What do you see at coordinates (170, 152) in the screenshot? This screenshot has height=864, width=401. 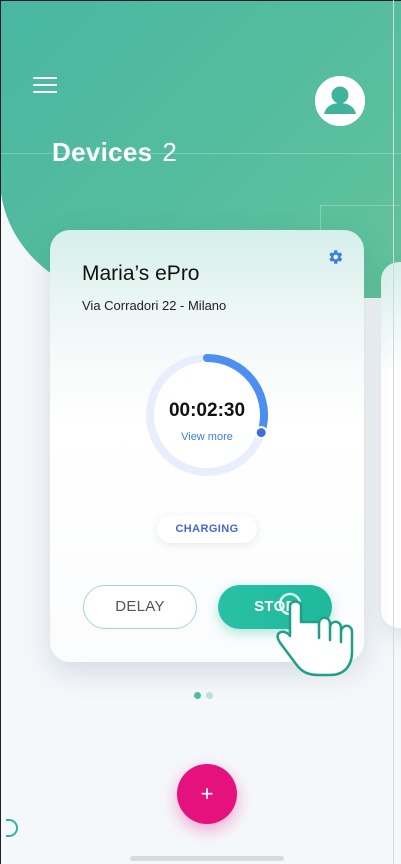 I see `device-count: 2` at bounding box center [170, 152].